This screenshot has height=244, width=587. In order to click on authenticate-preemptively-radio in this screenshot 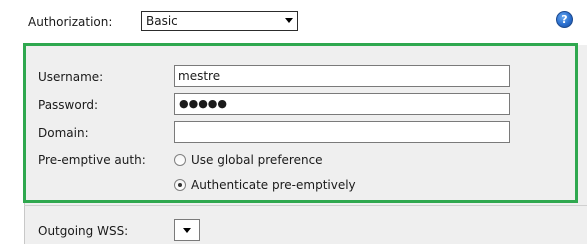, I will do `click(180, 185)`.